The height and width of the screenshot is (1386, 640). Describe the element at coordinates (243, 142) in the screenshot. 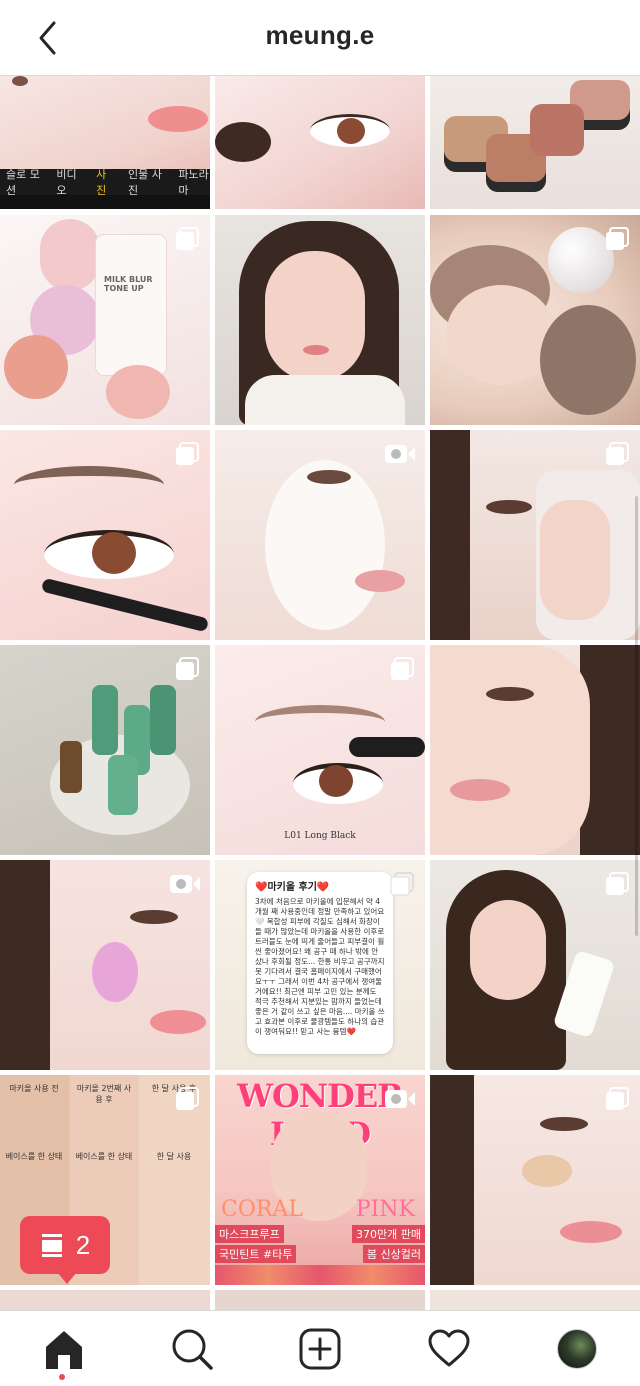

I see `brush-graphic` at that location.